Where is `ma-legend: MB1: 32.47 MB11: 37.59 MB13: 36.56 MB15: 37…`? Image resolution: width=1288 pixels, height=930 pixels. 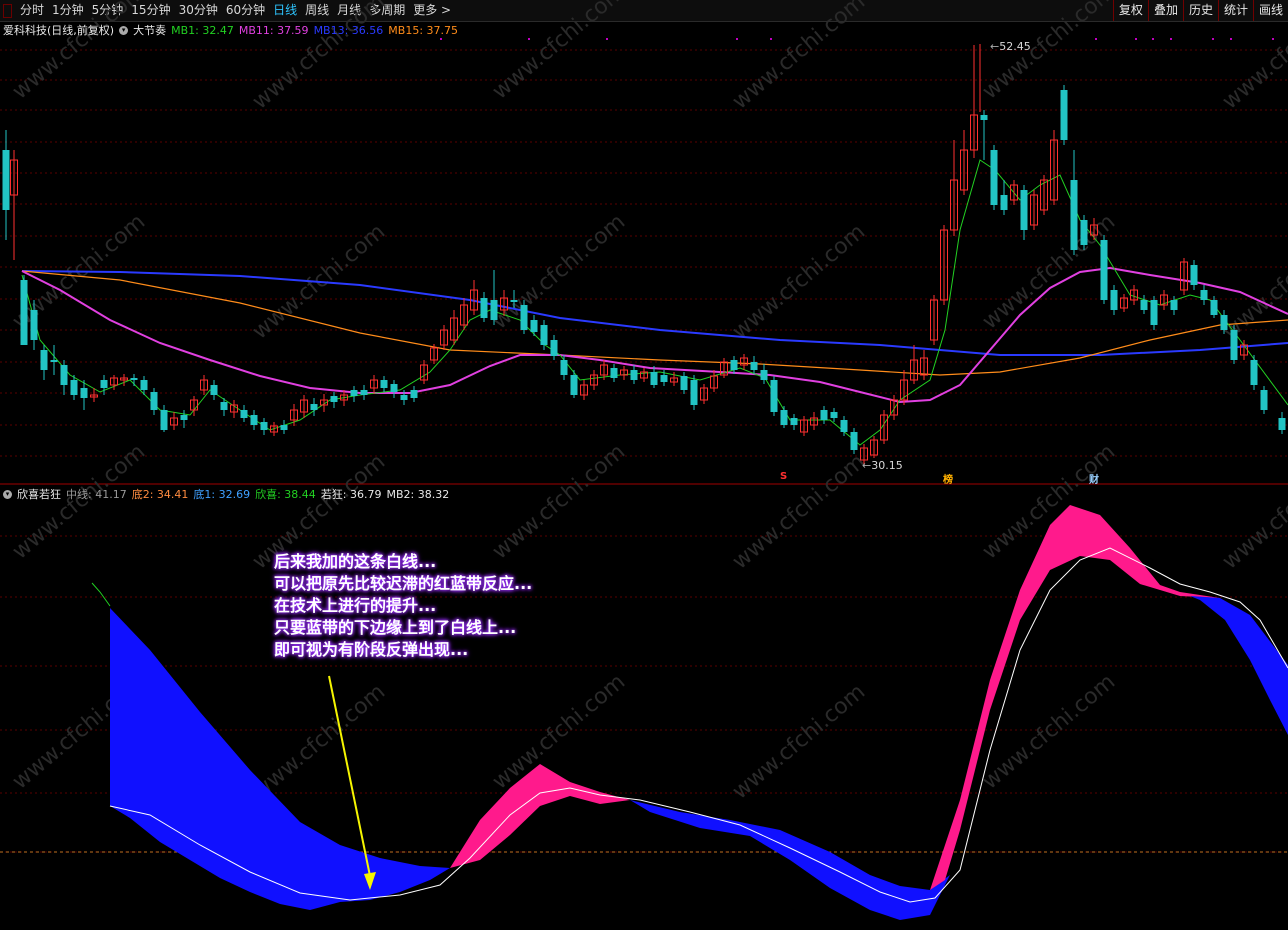
ma-legend: MB1: 32.47 MB11: 37.59 MB13: 36.56 MB15: 37… is located at coordinates (317, 30).